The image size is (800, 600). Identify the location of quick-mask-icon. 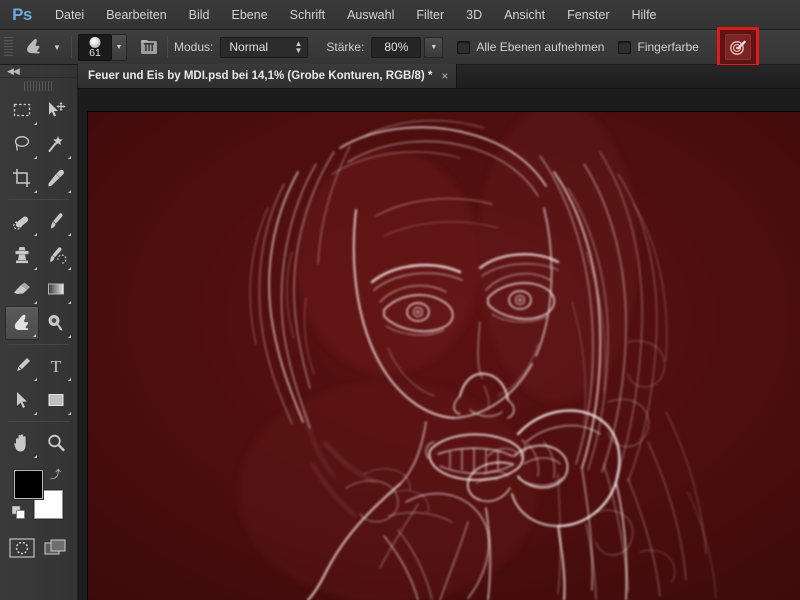
(21, 550).